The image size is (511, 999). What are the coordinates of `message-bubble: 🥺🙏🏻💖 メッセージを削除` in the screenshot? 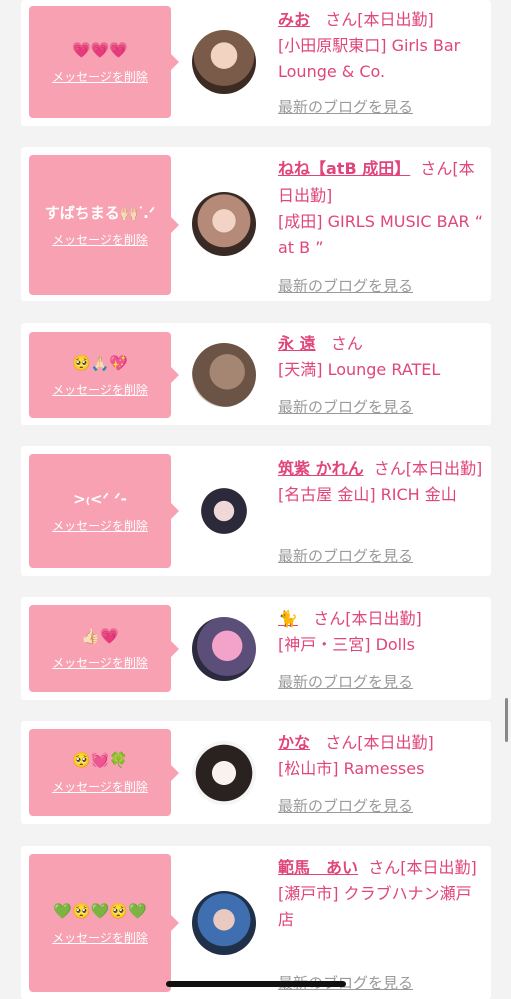 It's located at (104, 375).